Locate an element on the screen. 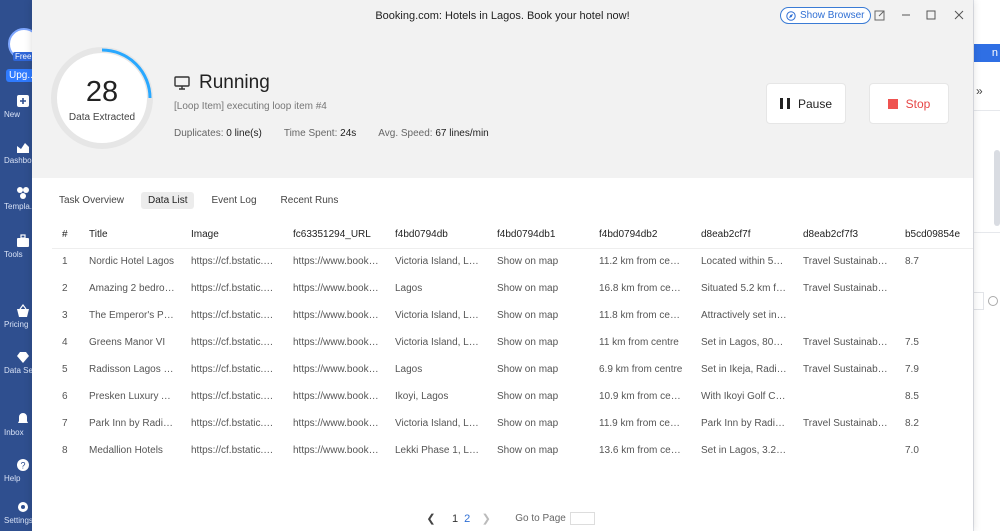 The image size is (1000, 531). background-input is located at coordinates (979, 301).